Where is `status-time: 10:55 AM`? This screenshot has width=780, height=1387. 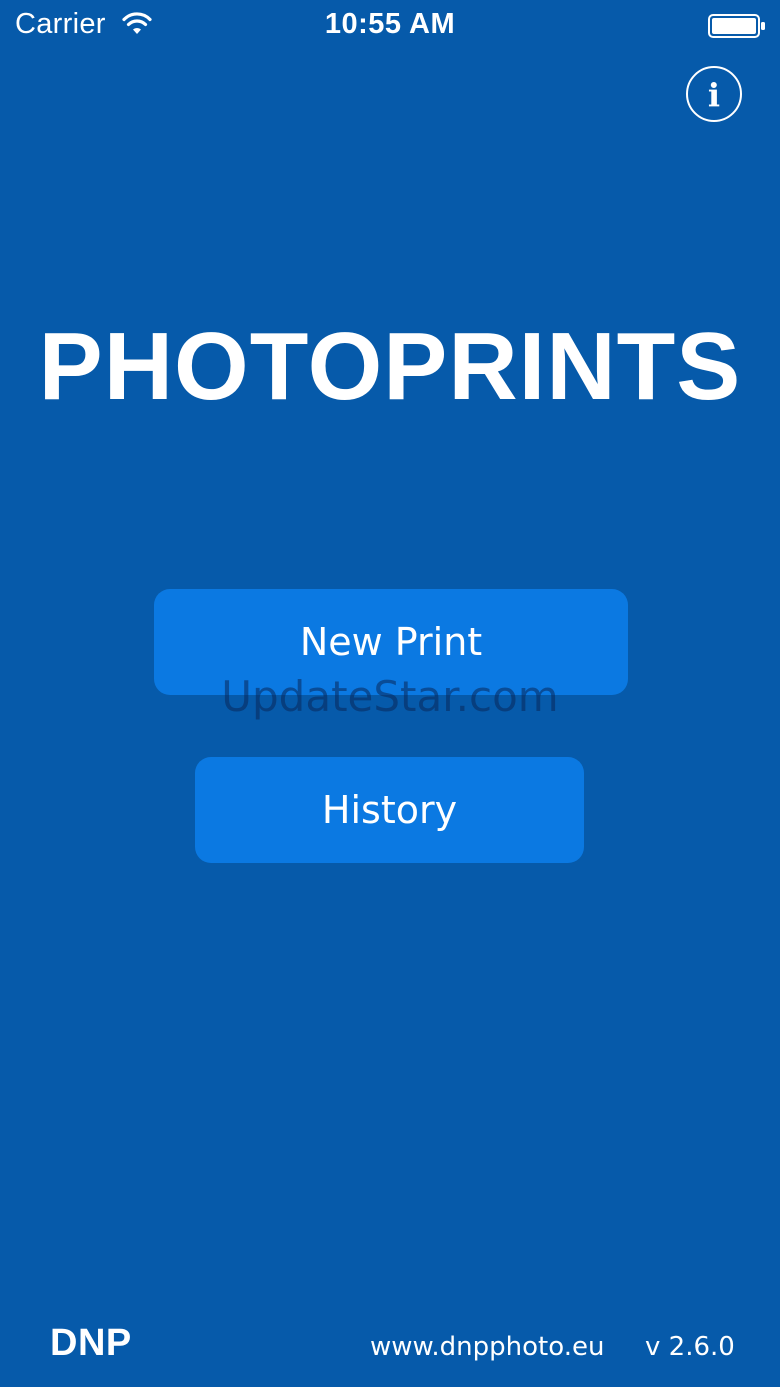 status-time: 10:55 AM is located at coordinates (390, 24).